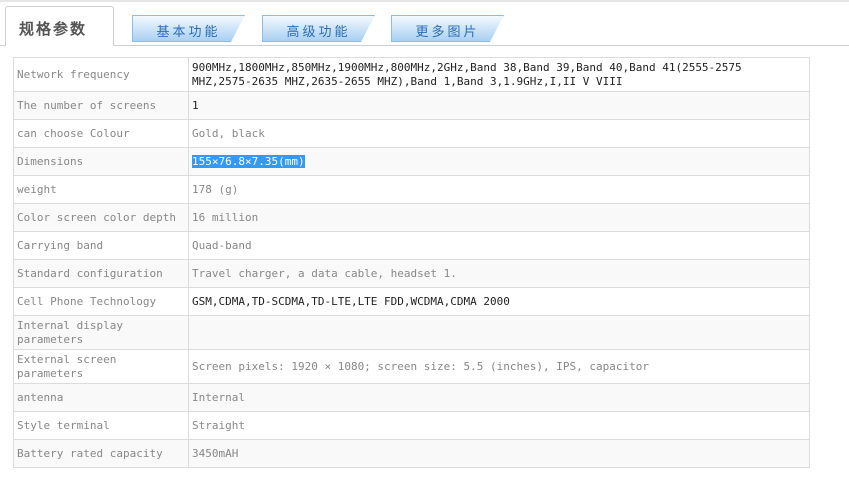 Image resolution: width=849 pixels, height=489 pixels. Describe the element at coordinates (101, 161) in the screenshot. I see `spec-key: Dimensions` at that location.